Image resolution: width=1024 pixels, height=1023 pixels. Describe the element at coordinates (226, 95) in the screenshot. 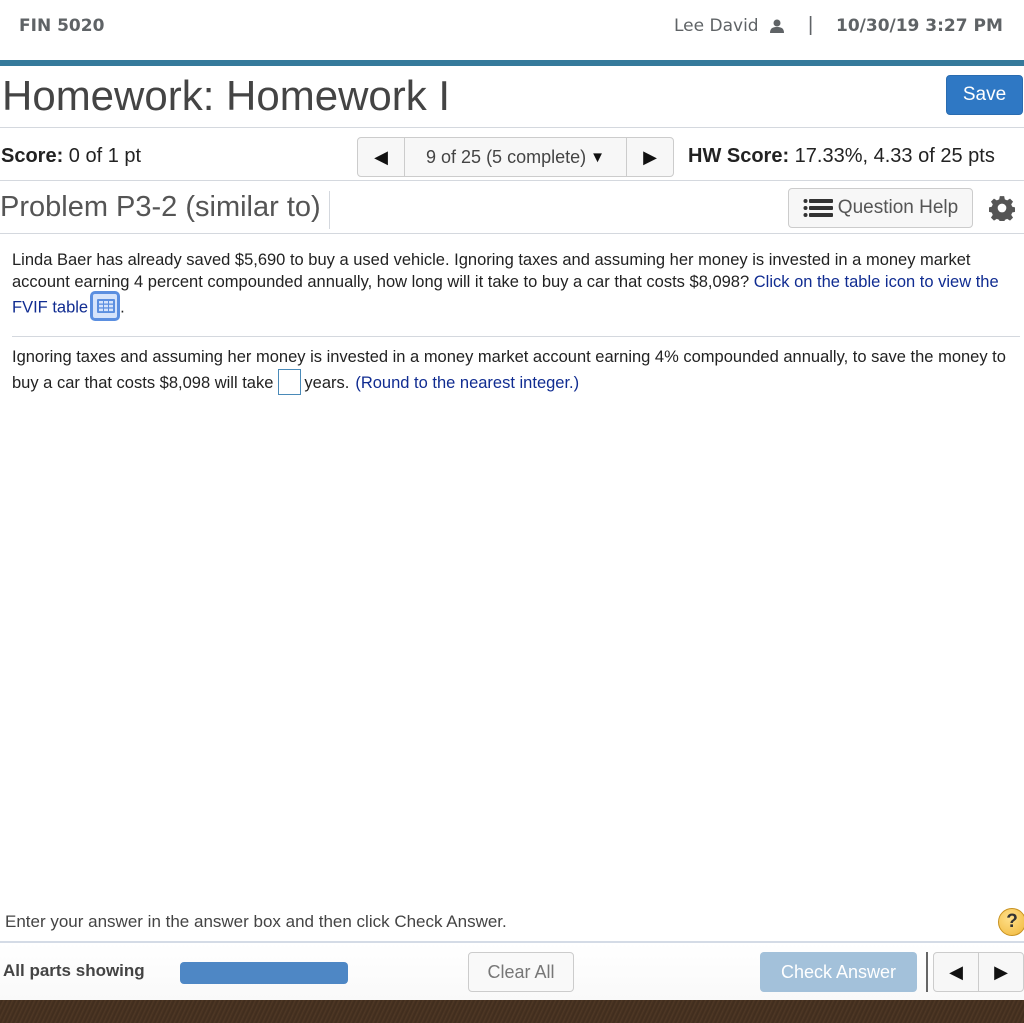

I see `page-title: Homework: Homework I` at that location.